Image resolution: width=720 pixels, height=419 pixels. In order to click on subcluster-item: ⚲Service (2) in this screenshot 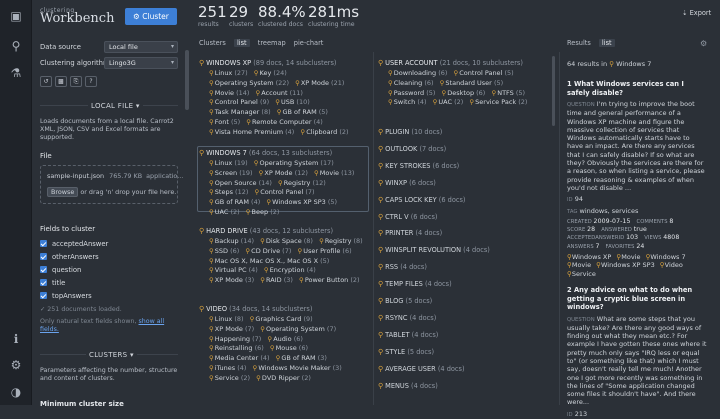, I will do `click(229, 378)`.